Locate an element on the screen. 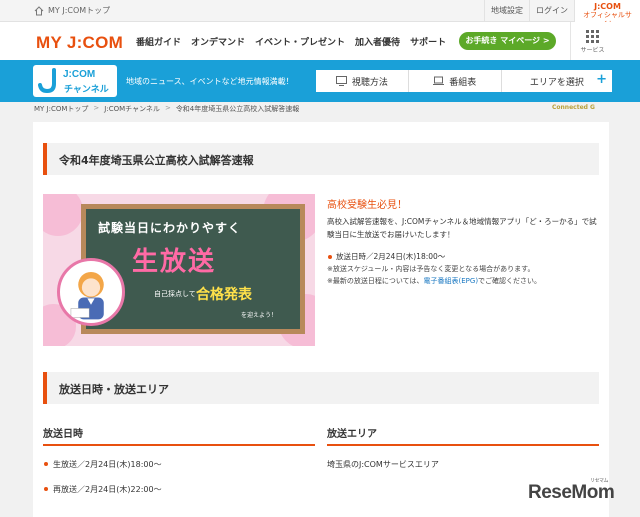 The image size is (640, 517). plus-icon: + is located at coordinates (601, 79).